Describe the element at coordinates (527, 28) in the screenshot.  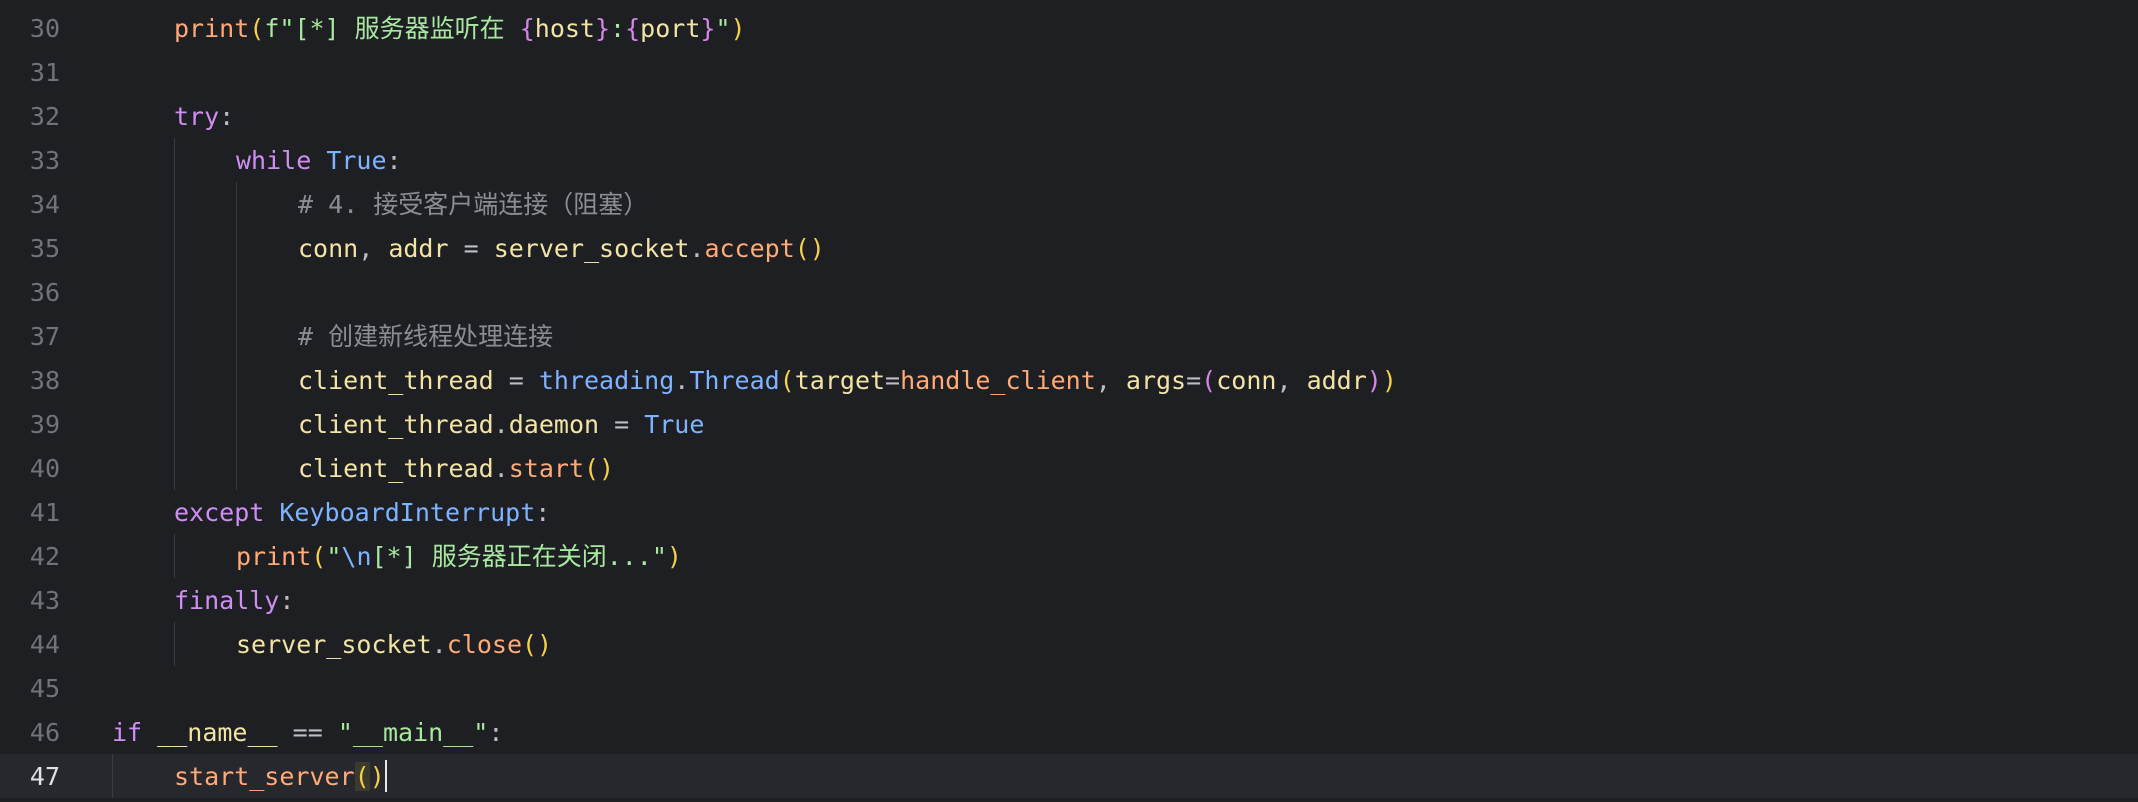
I see `code-token: {` at that location.